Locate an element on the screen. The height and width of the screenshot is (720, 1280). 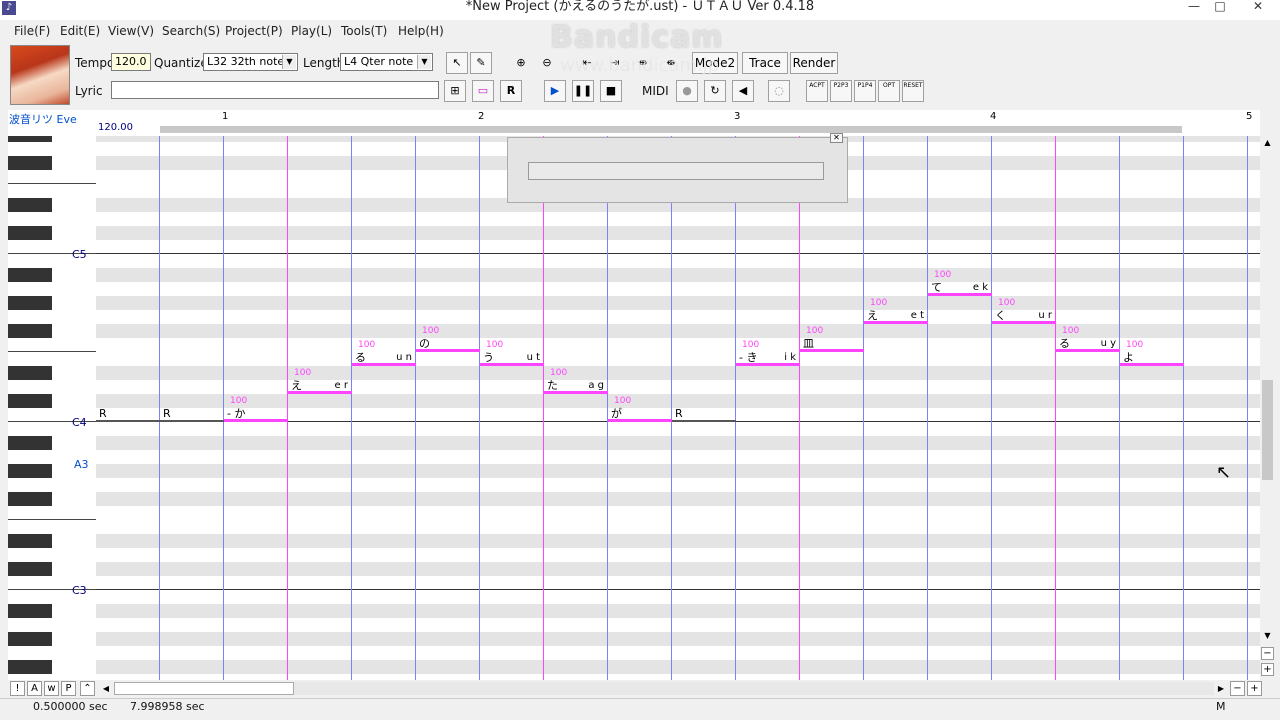
close-icon: ✕ is located at coordinates (836, 138).